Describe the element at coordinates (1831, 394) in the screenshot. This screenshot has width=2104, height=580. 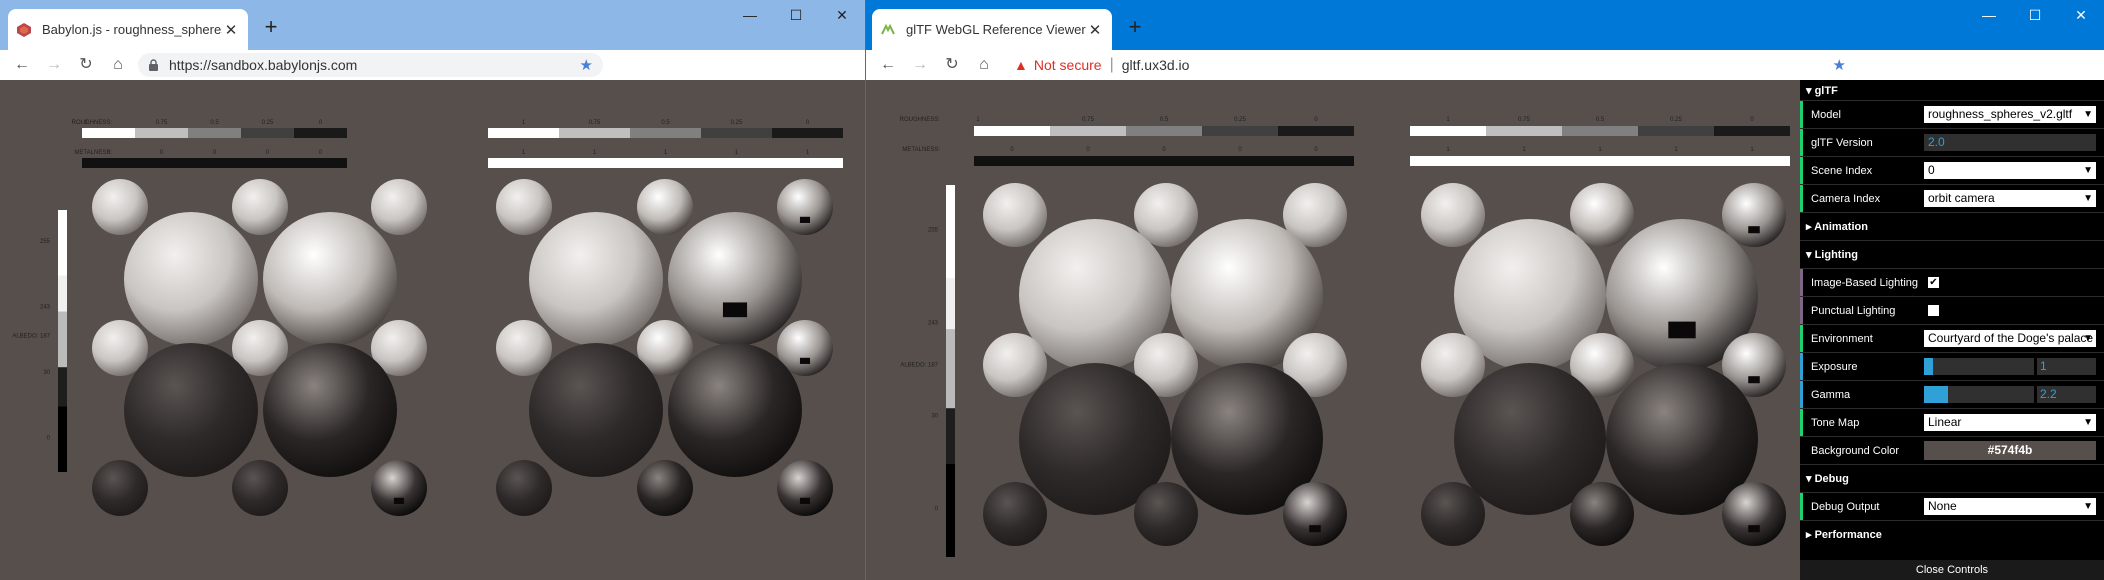
I see `gamma-label: Gamma` at that location.